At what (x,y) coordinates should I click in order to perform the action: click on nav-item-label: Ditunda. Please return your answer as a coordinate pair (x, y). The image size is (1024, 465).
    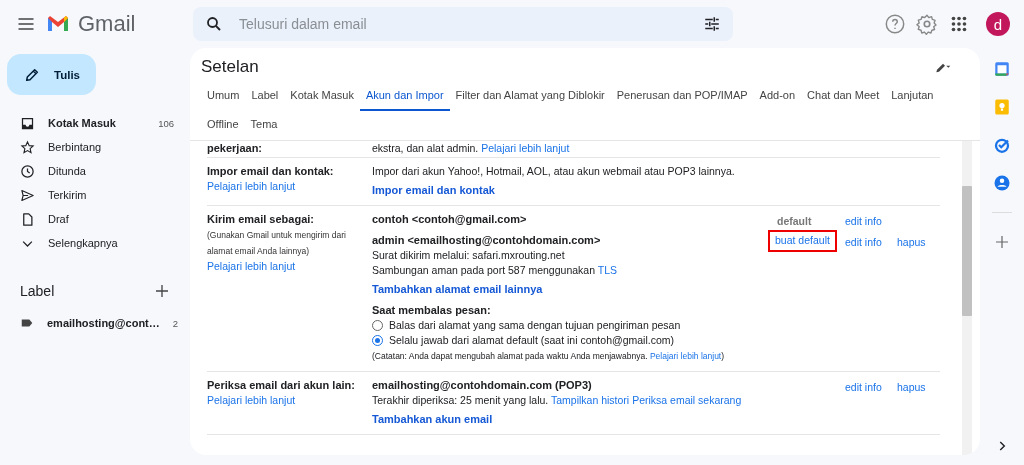
    Looking at the image, I should click on (67, 171).